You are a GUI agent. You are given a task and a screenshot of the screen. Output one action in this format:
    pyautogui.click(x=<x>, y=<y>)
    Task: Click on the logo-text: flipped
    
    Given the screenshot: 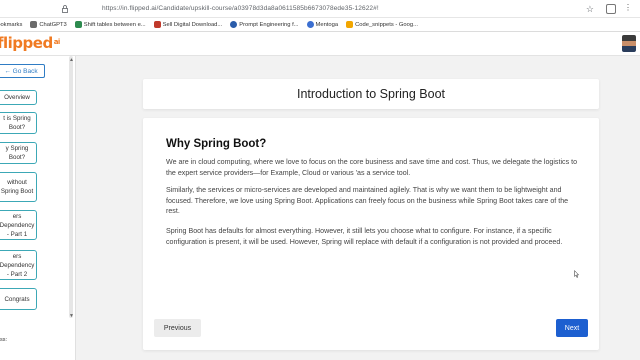 What is the action you would take?
    pyautogui.click(x=26, y=43)
    